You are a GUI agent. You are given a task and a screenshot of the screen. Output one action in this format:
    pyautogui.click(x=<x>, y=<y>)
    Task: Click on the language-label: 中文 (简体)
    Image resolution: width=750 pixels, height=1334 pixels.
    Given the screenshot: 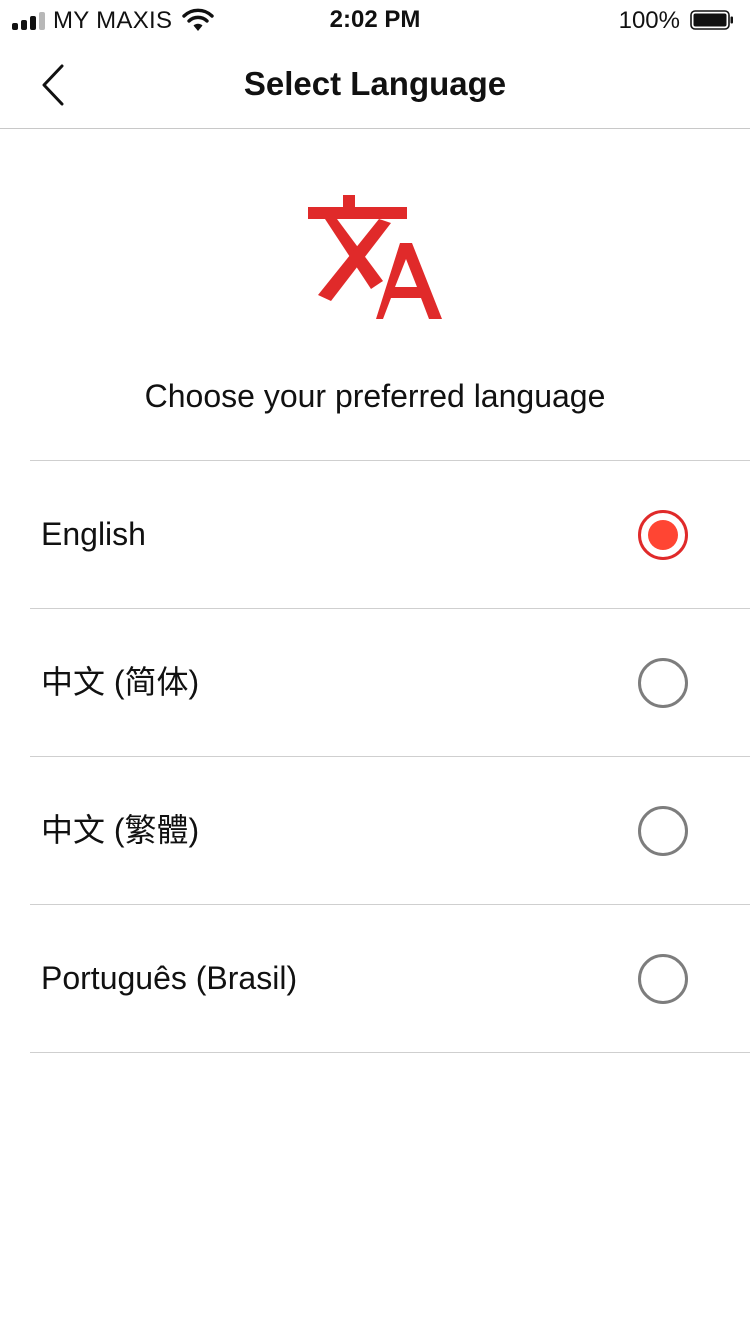 What is the action you would take?
    pyautogui.click(x=120, y=682)
    